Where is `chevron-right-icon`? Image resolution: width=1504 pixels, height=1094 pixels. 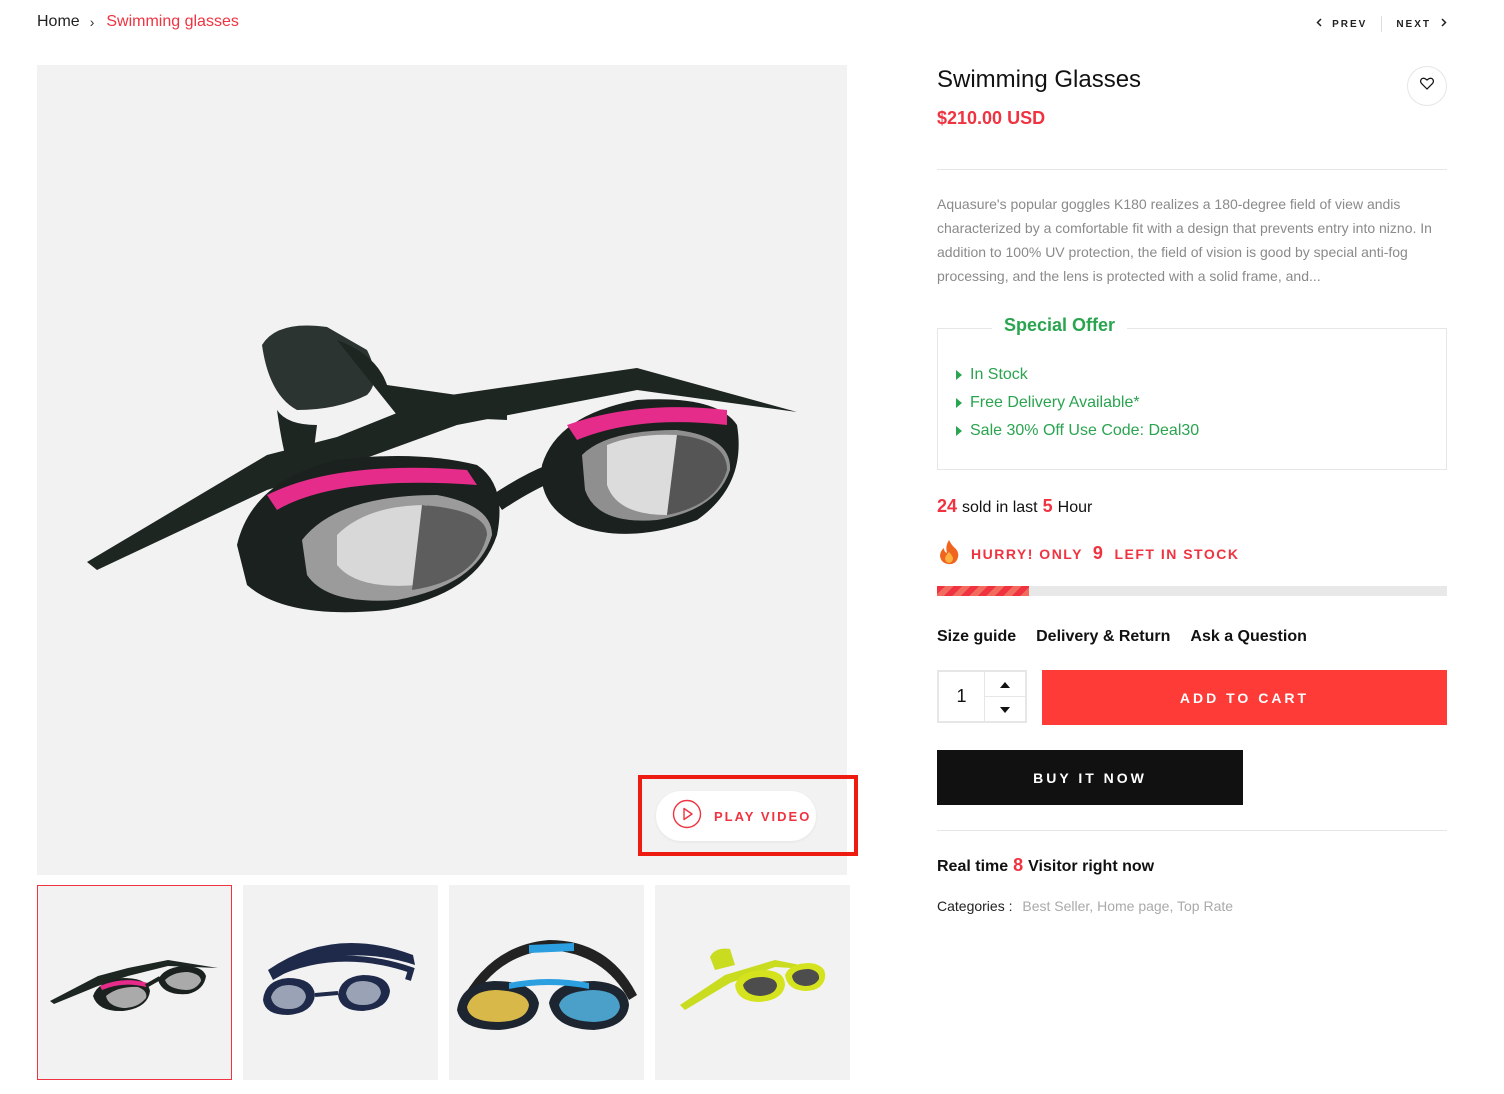 chevron-right-icon is located at coordinates (1444, 24).